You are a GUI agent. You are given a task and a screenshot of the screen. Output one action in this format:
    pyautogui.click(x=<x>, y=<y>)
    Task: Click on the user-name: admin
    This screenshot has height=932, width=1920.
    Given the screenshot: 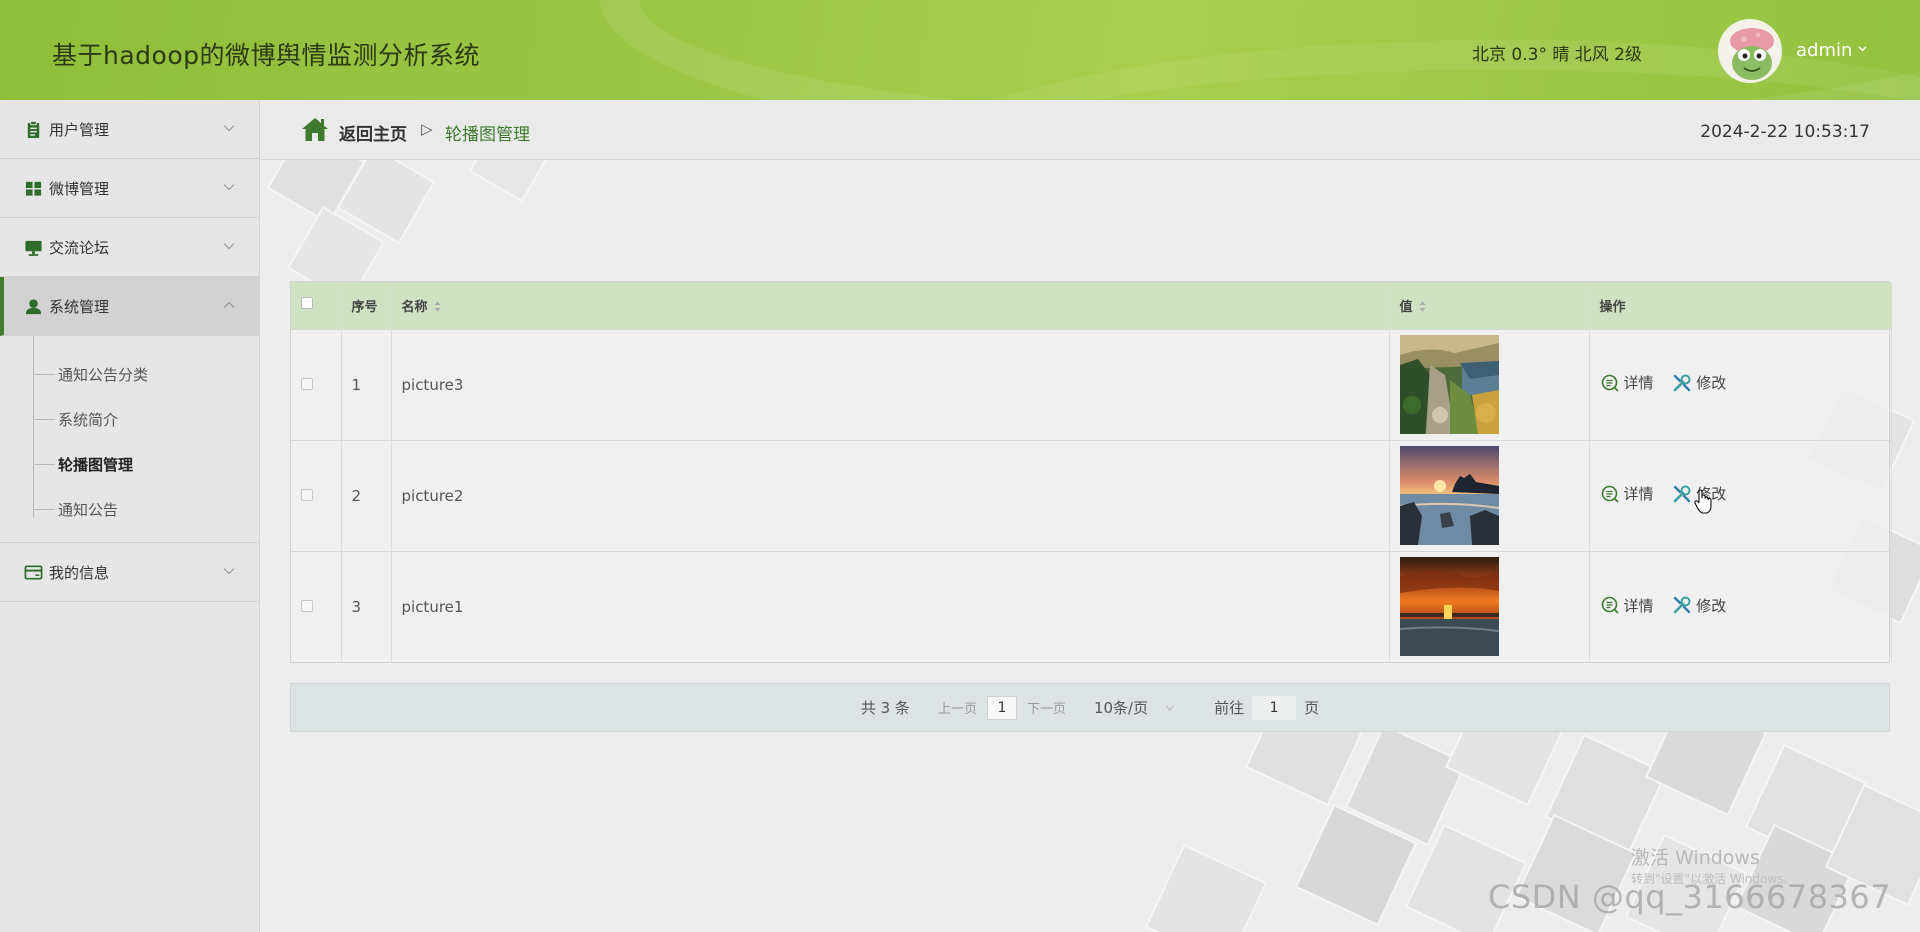 What is the action you would take?
    pyautogui.click(x=1824, y=50)
    